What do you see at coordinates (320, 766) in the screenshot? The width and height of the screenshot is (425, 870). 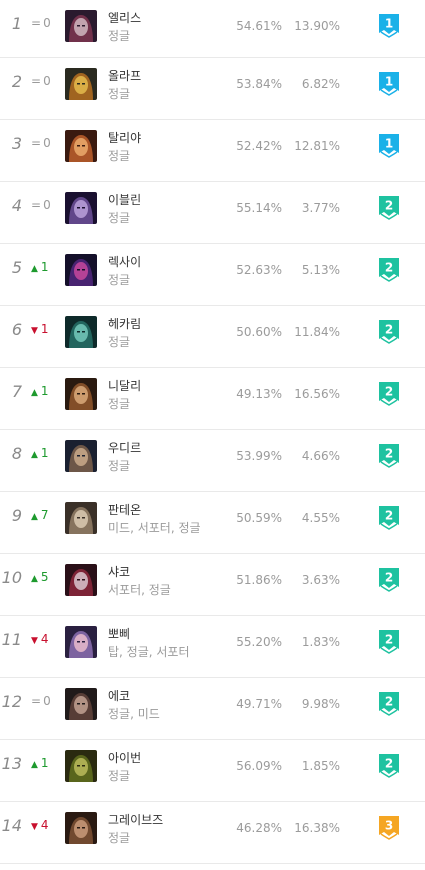 I see `pick-rate: 1.85%` at bounding box center [320, 766].